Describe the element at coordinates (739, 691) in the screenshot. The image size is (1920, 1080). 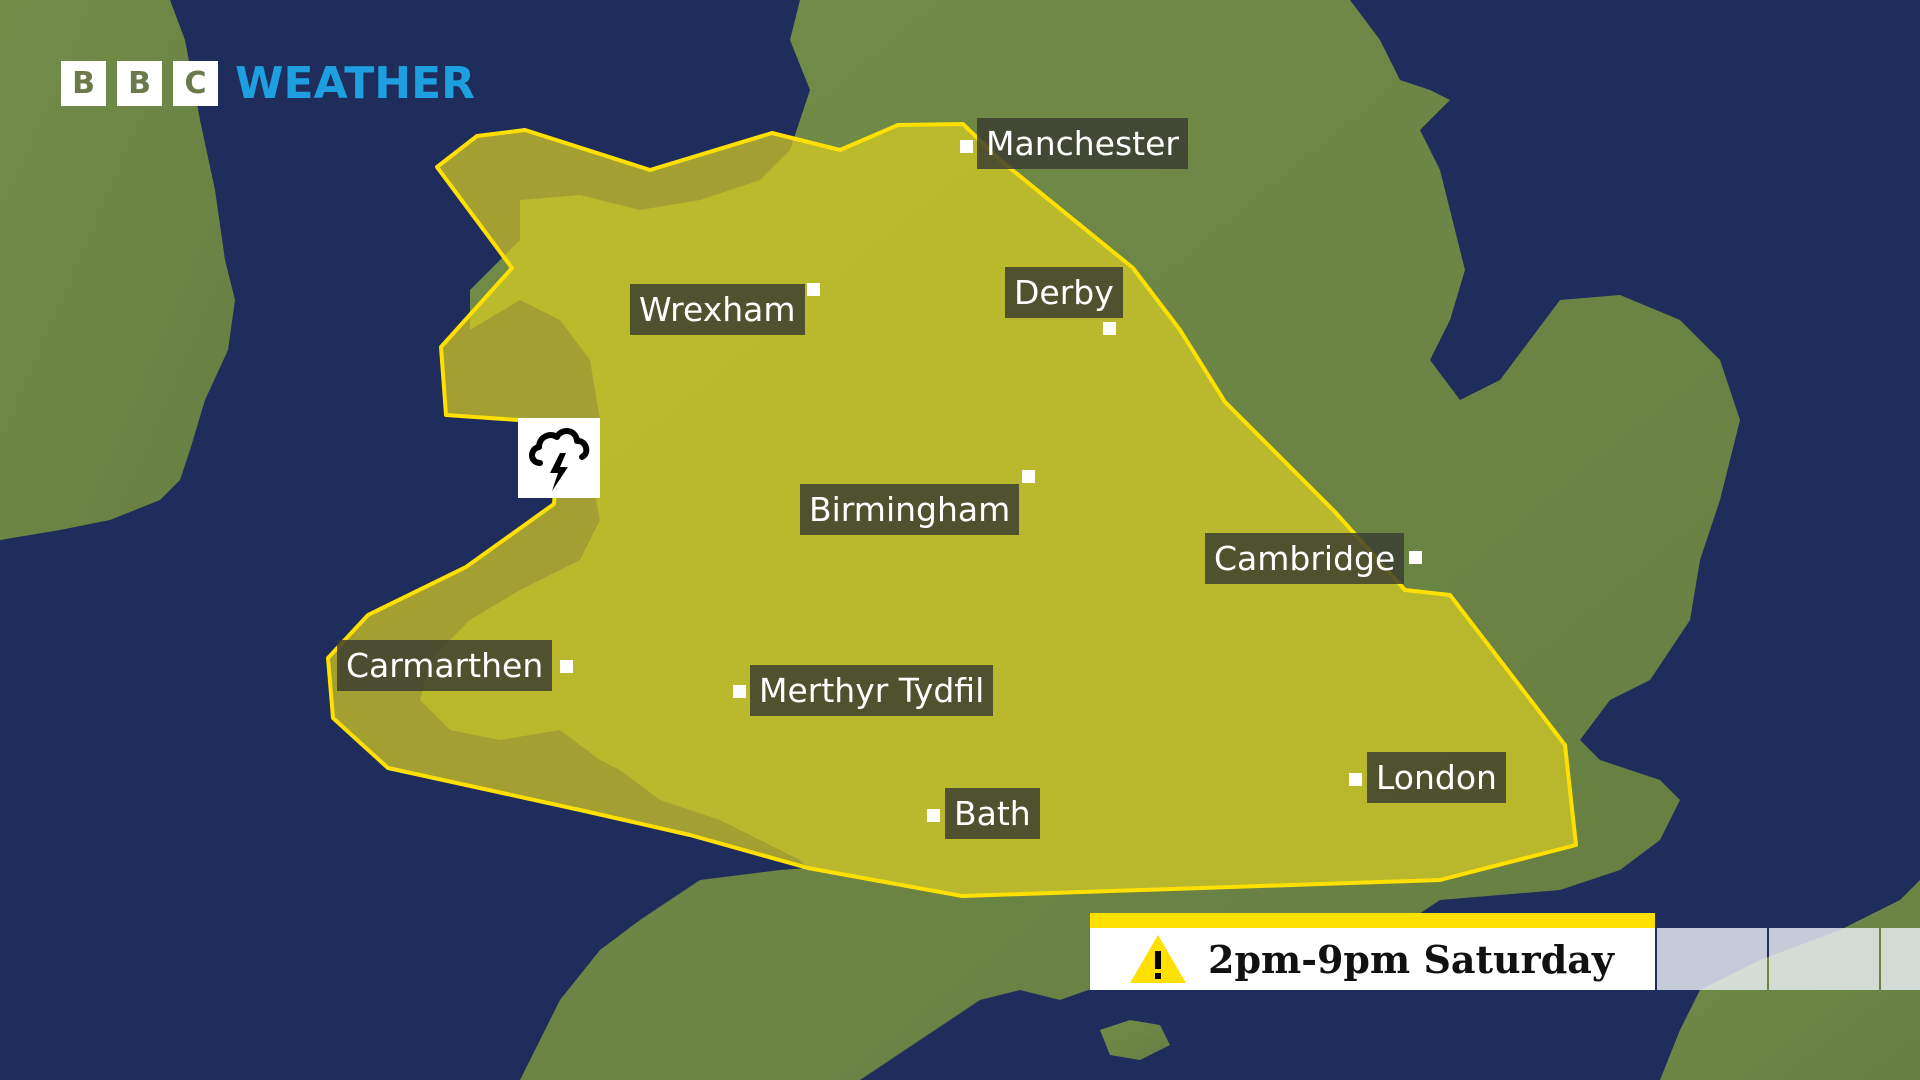
I see `place-marker-merthyr-tydfil` at that location.